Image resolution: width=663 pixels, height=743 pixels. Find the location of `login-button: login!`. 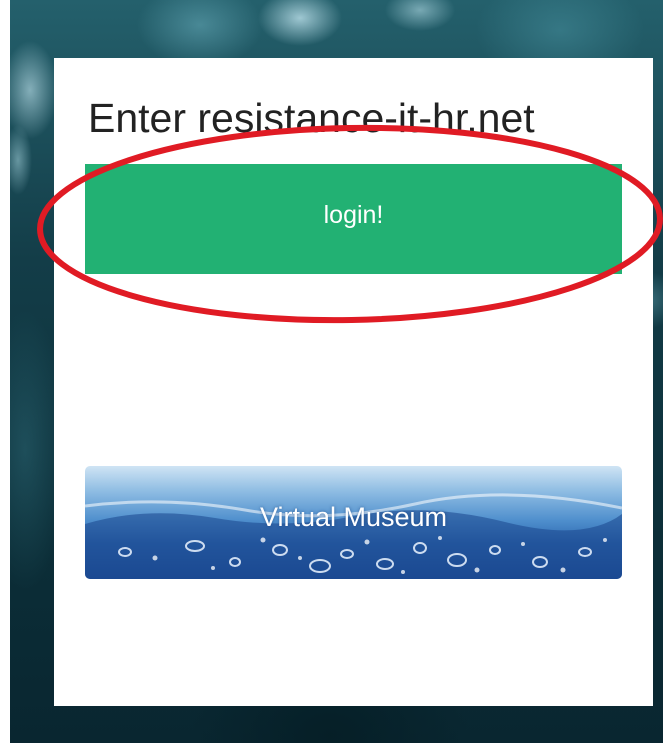

login-button: login! is located at coordinates (353, 219).